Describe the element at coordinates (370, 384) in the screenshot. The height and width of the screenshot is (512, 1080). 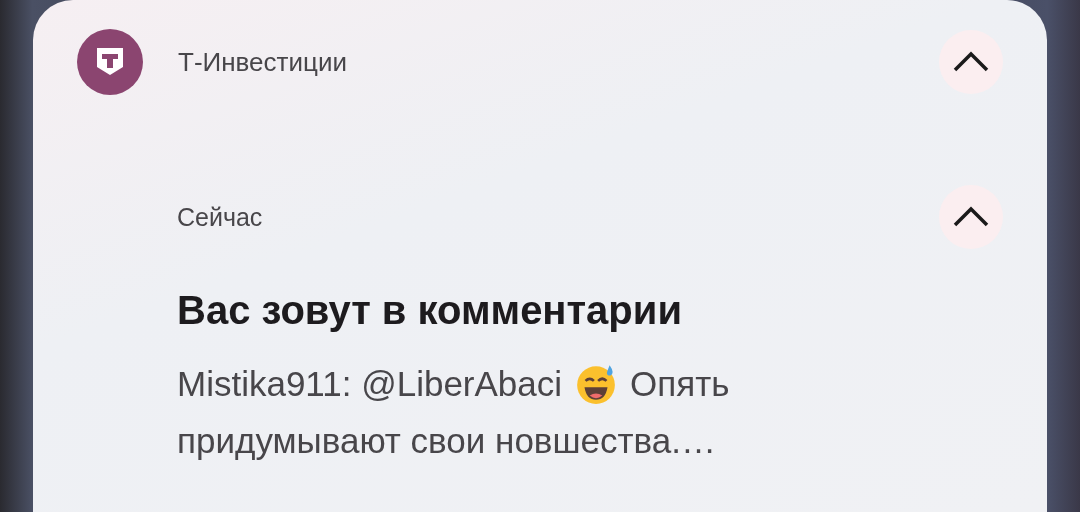
I see `message-text: Mistika911: @LiberAbaci` at that location.